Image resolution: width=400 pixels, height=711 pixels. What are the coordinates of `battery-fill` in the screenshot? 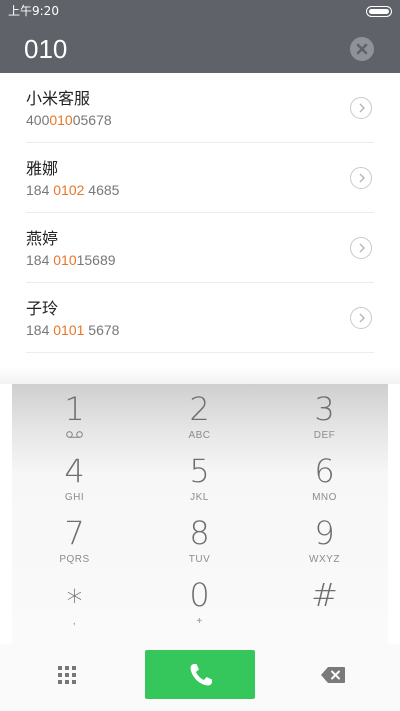 It's located at (379, 11).